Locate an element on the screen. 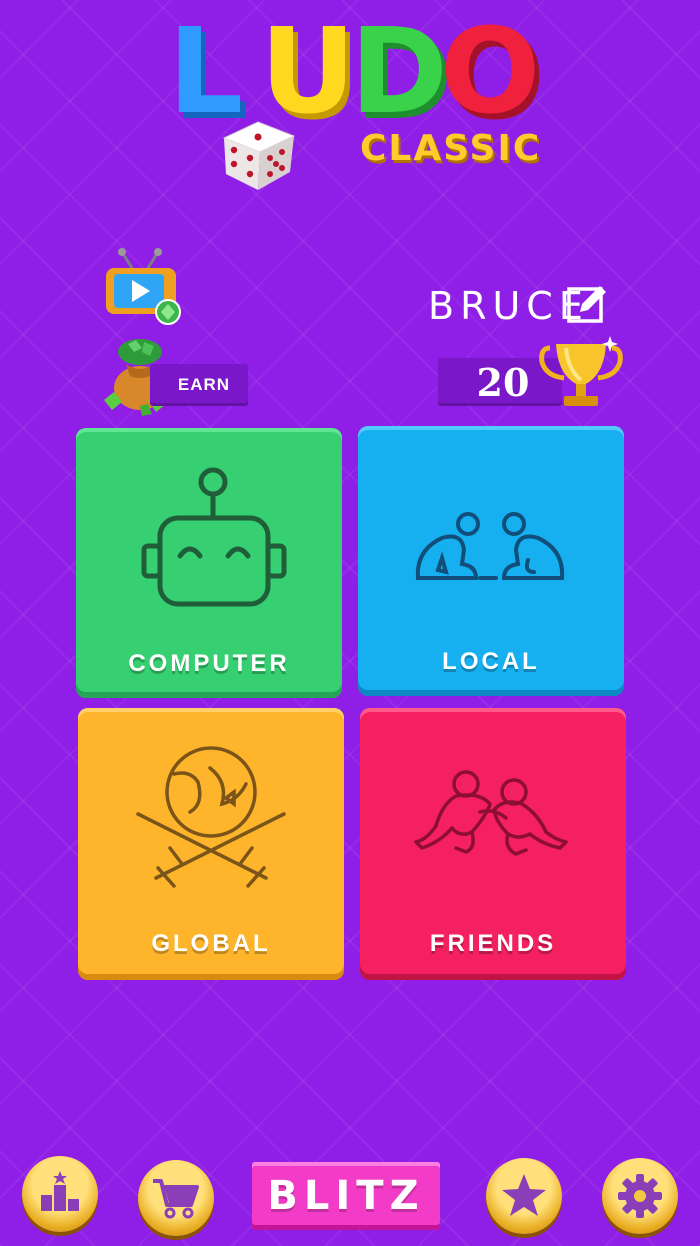 This screenshot has height=1246, width=700. watch-video-tv-icon is located at coordinates (144, 288).